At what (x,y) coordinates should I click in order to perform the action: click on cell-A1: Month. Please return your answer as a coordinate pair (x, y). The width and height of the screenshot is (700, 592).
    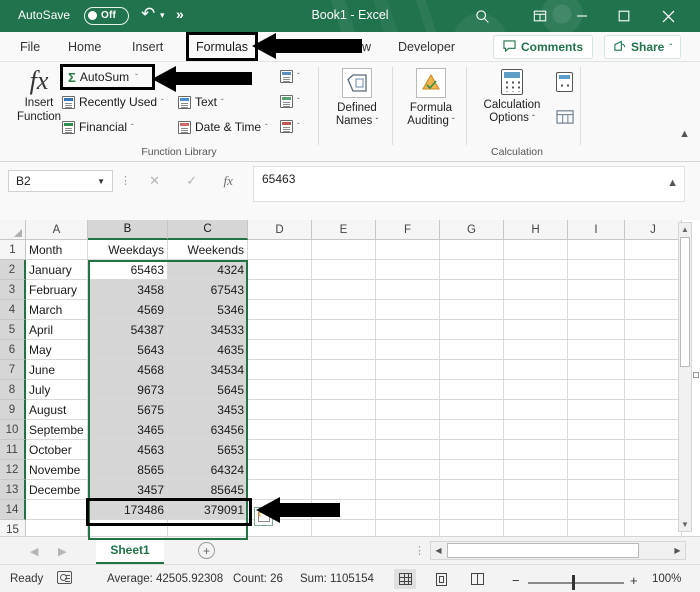
    Looking at the image, I should click on (57, 250).